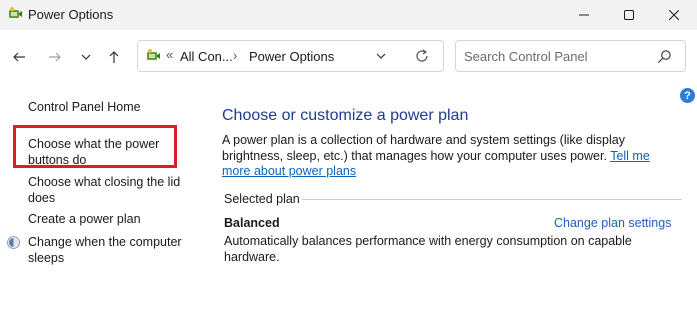 The height and width of the screenshot is (331, 697). Describe the element at coordinates (492, 199) in the screenshot. I see `section-divider` at that location.